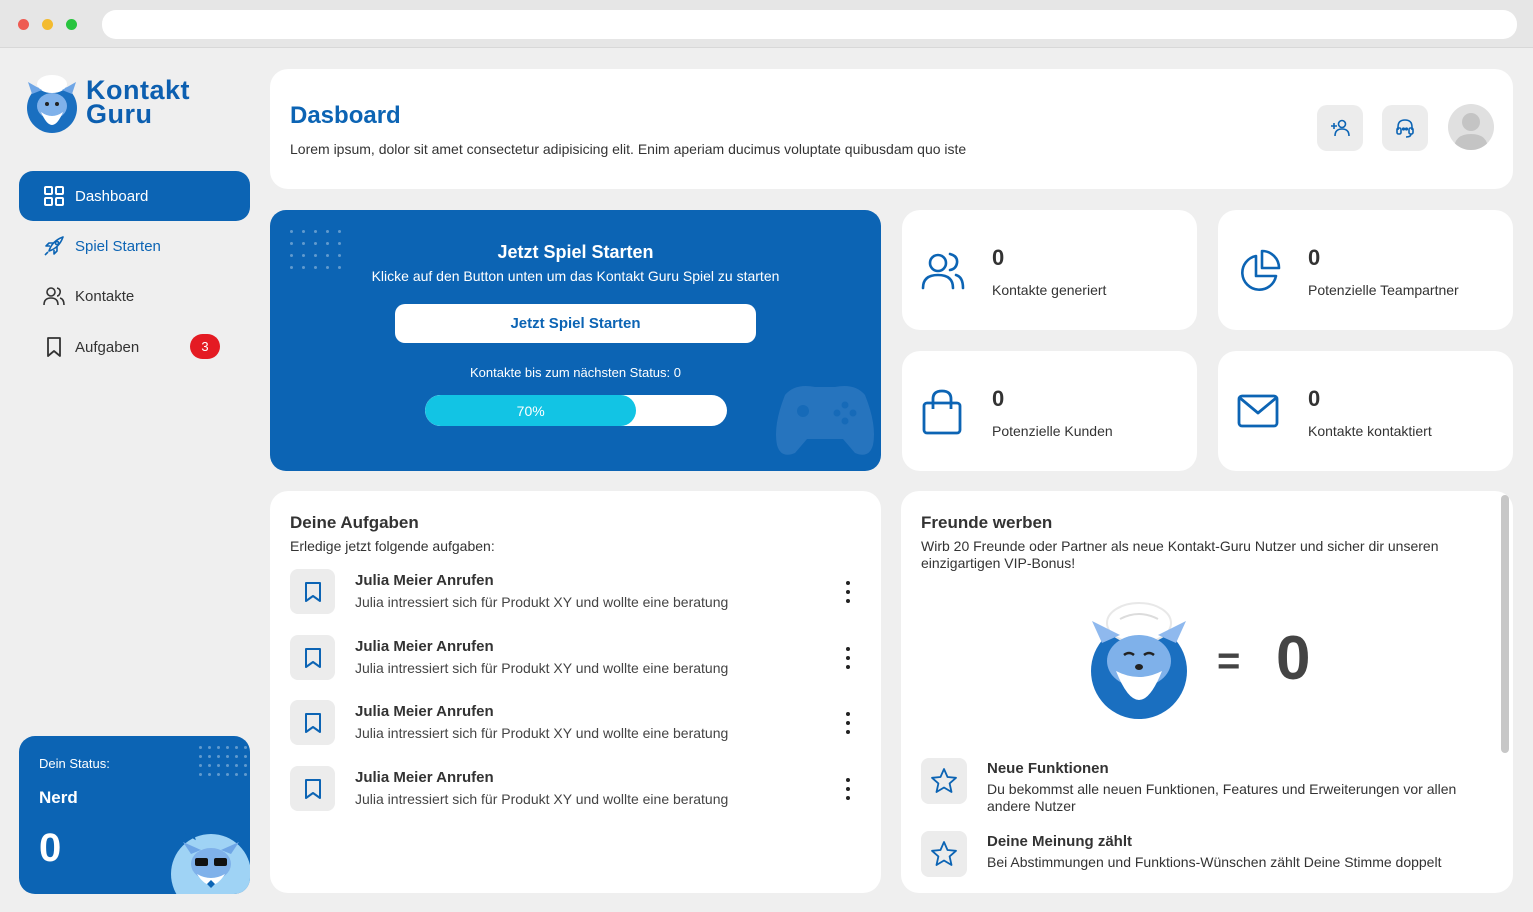 The width and height of the screenshot is (1533, 912). What do you see at coordinates (74, 763) in the screenshot?
I see `status-label: Dein Status:` at bounding box center [74, 763].